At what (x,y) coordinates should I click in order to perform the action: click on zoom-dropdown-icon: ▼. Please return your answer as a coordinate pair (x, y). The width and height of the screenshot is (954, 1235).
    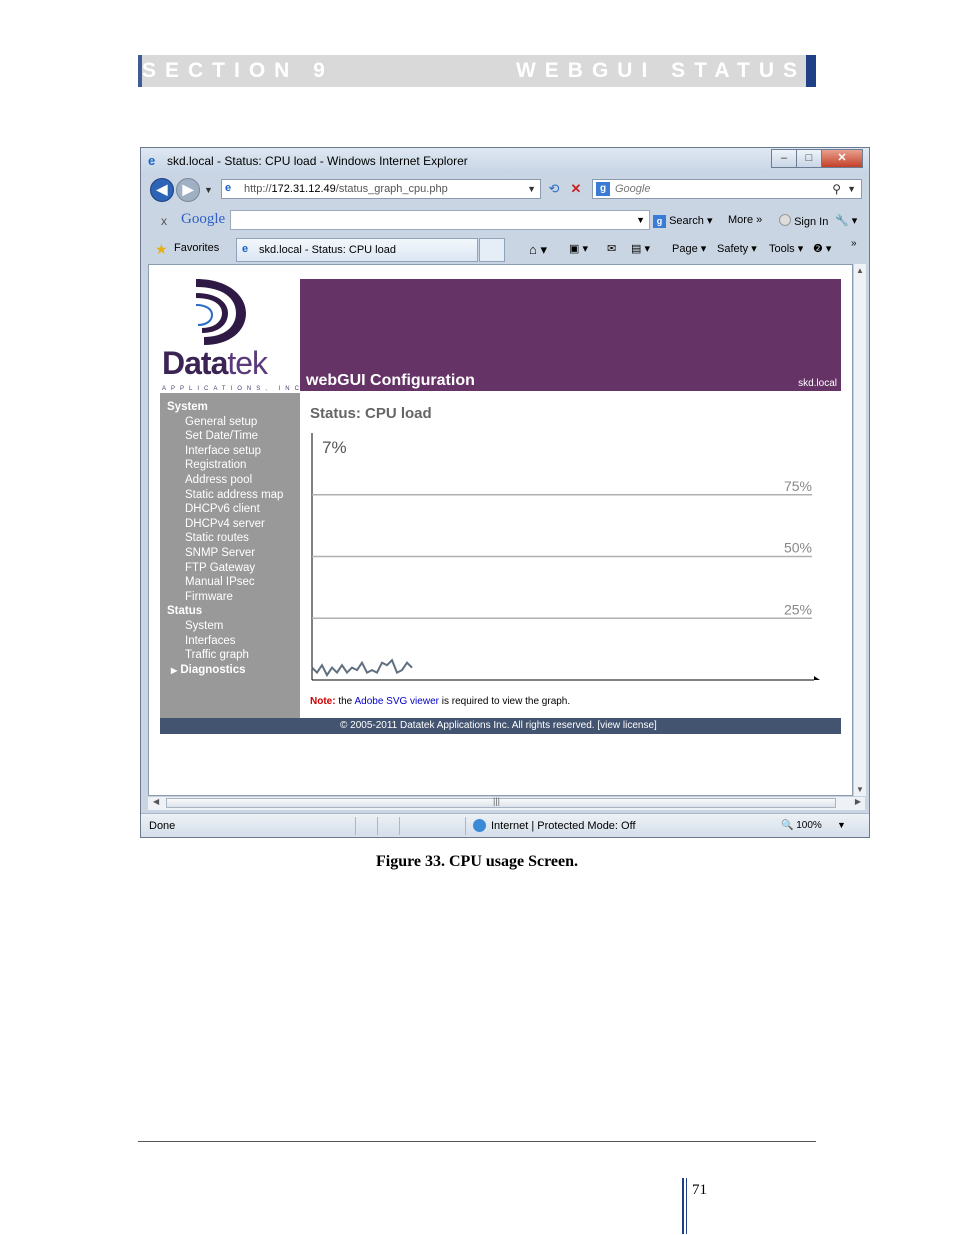
    Looking at the image, I should click on (841, 825).